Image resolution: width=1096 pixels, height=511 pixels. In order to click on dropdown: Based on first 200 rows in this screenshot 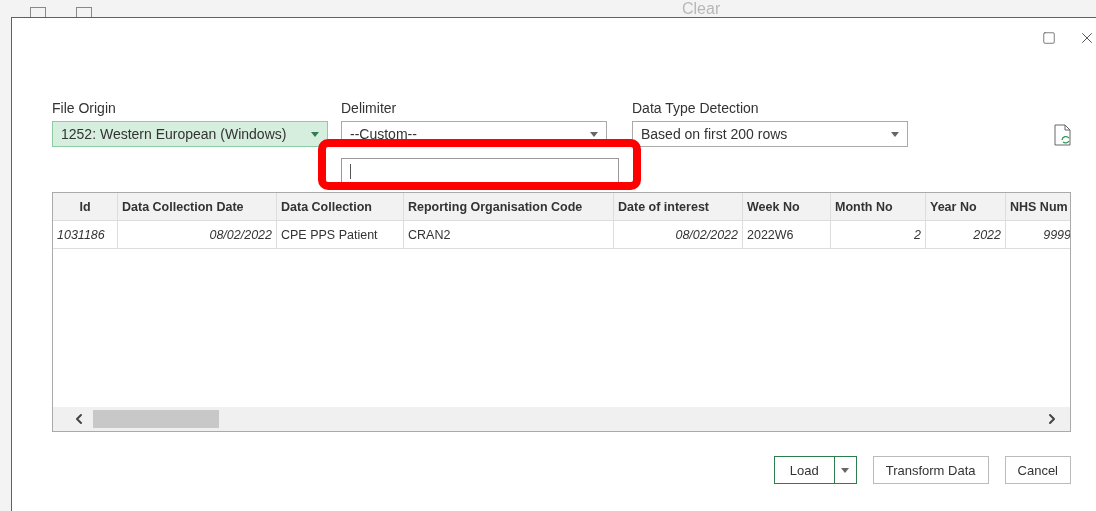, I will do `click(770, 134)`.